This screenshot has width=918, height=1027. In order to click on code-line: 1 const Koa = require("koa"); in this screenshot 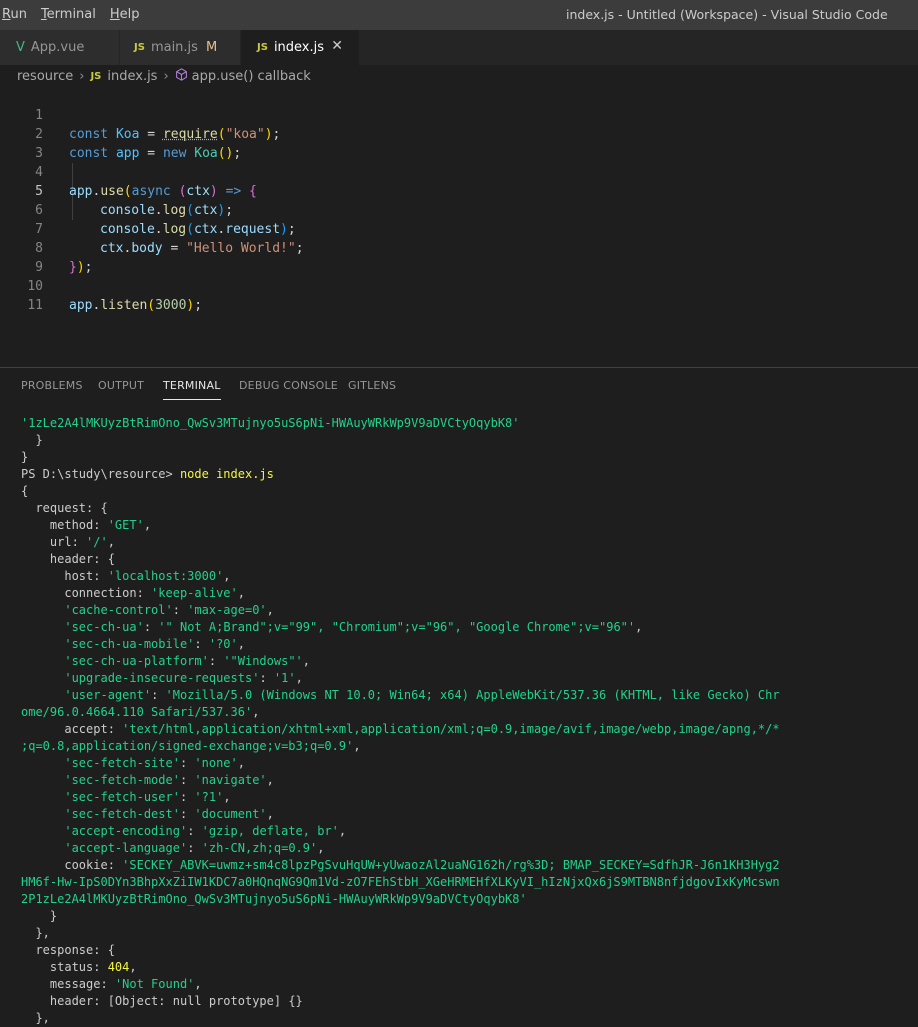, I will do `click(459, 114)`.